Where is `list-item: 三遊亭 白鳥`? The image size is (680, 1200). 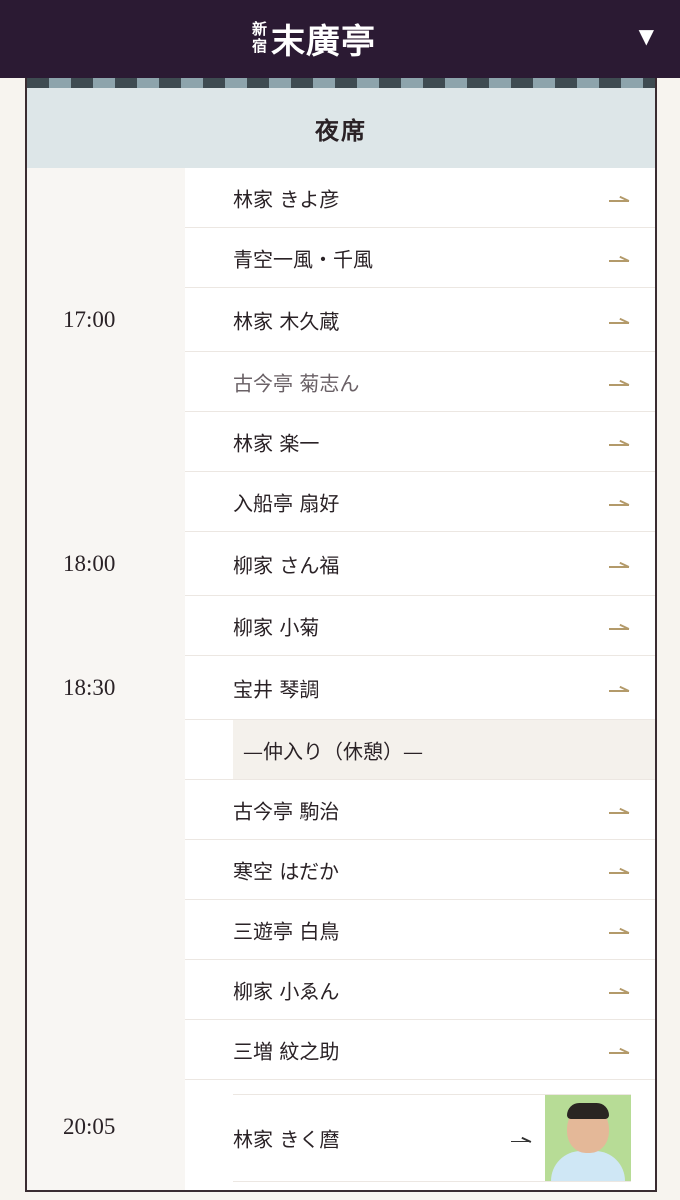 list-item: 三遊亭 白鳥 is located at coordinates (341, 930).